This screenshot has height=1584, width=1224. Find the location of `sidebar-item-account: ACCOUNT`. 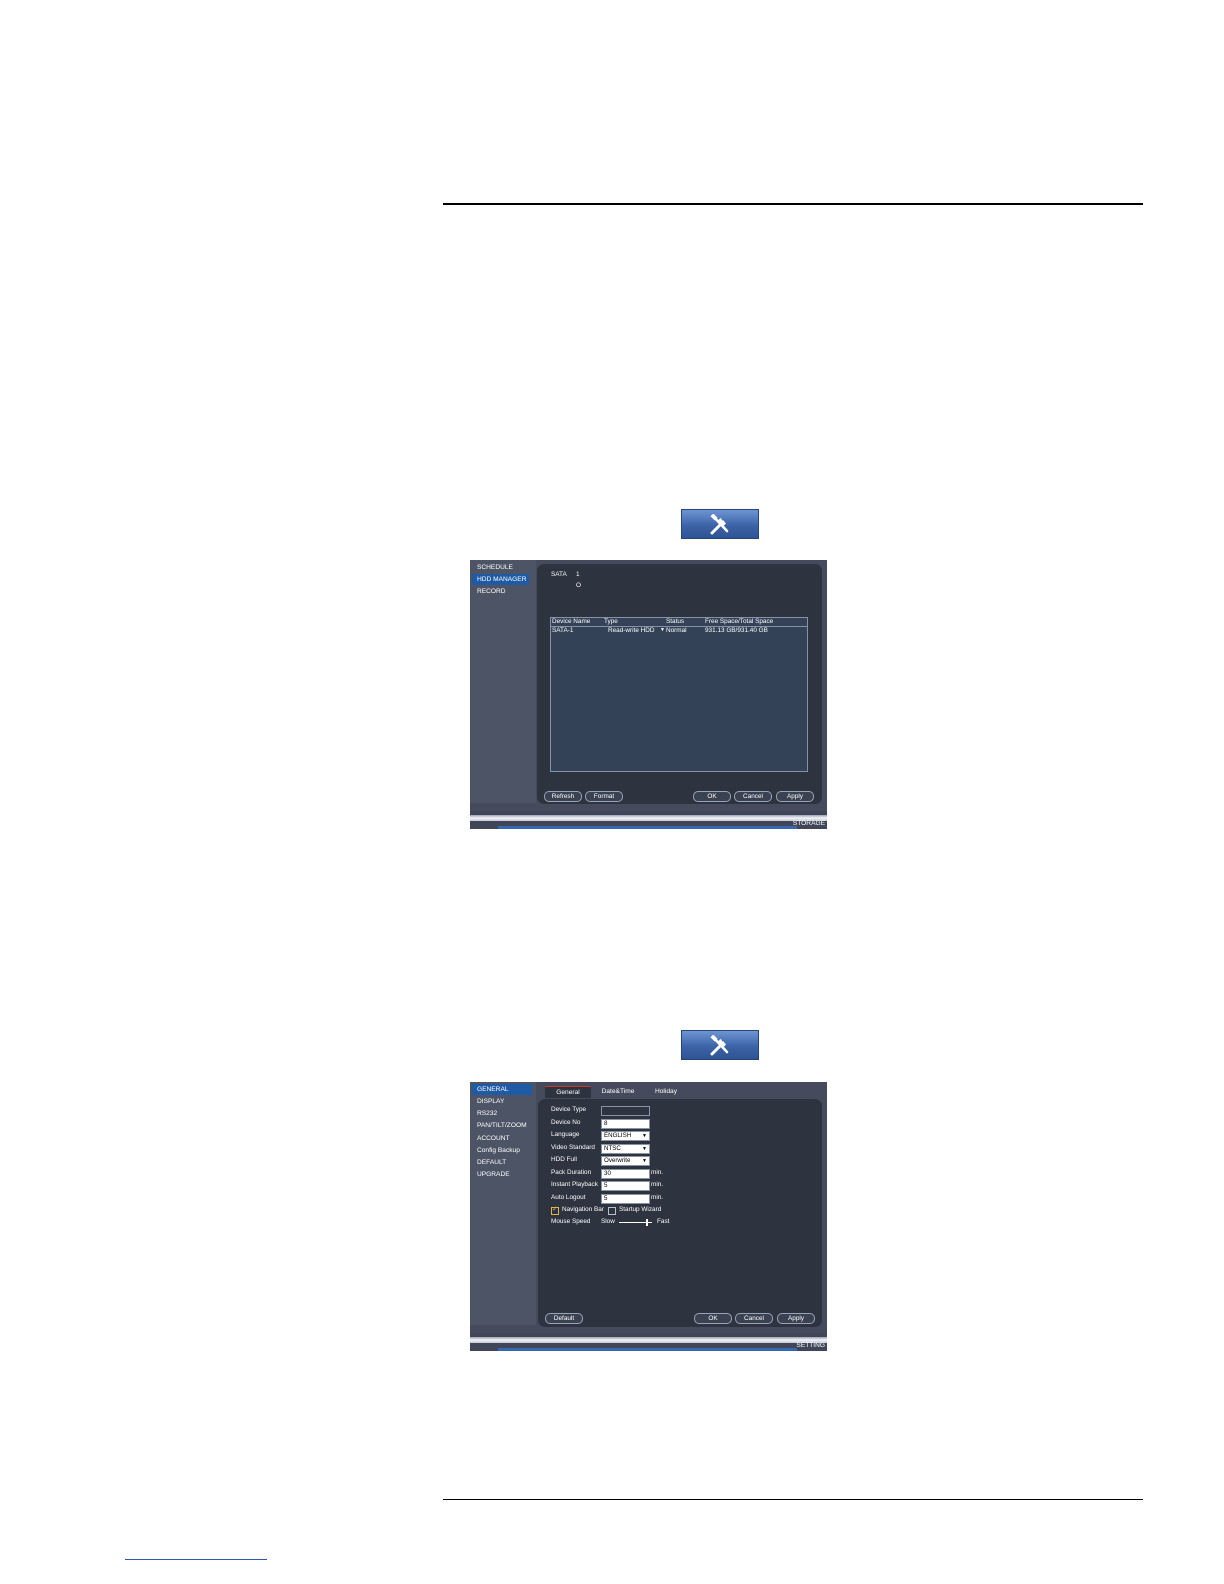

sidebar-item-account: ACCOUNT is located at coordinates (500, 1138).